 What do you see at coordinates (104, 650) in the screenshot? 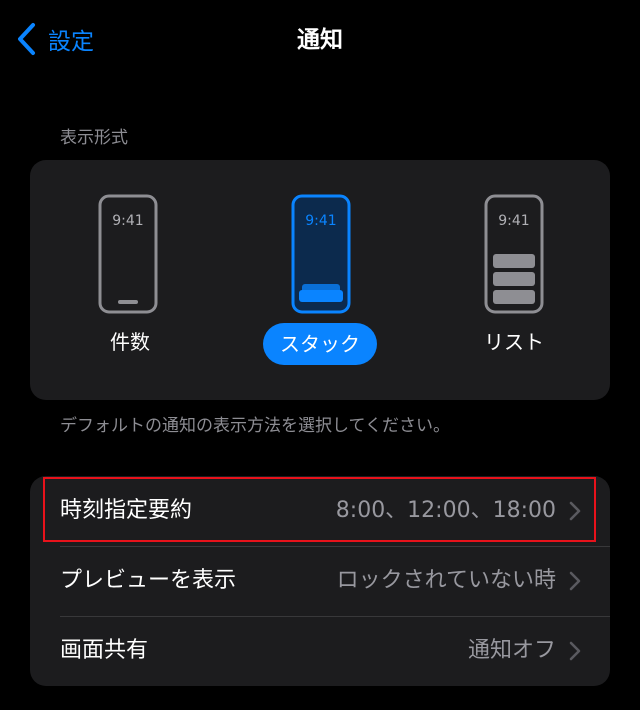
I see `row-label: 画面共有` at bounding box center [104, 650].